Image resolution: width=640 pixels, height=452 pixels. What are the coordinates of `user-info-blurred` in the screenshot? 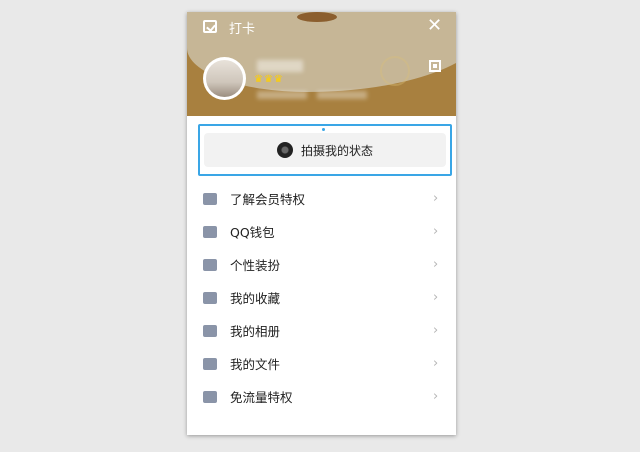 It's located at (282, 95).